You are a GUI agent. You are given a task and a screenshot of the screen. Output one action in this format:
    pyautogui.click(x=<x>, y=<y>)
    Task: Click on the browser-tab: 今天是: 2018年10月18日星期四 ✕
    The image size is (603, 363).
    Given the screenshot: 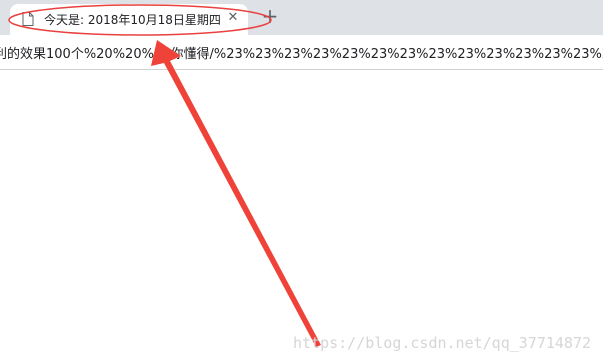 What is the action you would take?
    pyautogui.click(x=129, y=19)
    